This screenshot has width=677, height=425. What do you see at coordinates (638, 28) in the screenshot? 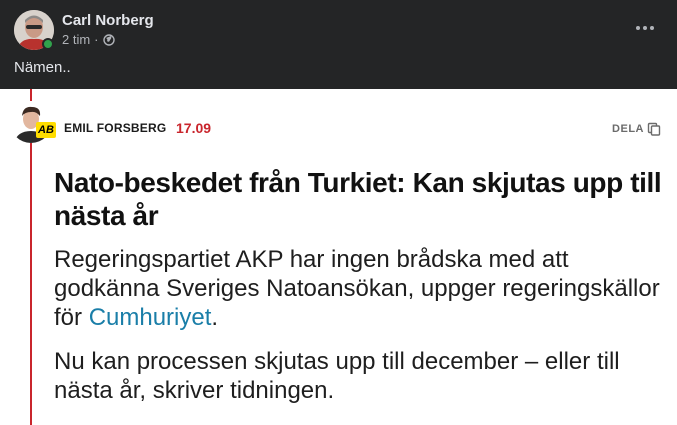
I see `more-dots-icon` at bounding box center [638, 28].